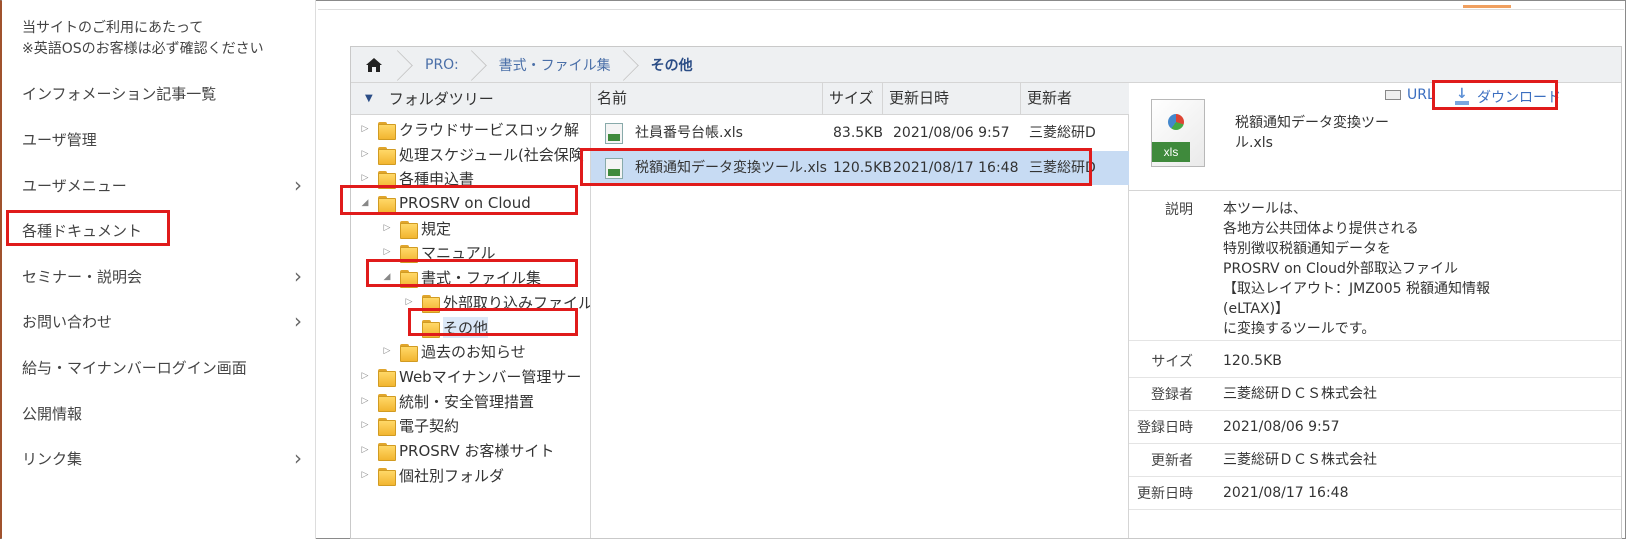 Image resolution: width=1626 pixels, height=539 pixels. I want to click on tree-node: ▷ 規定, so click(416, 228).